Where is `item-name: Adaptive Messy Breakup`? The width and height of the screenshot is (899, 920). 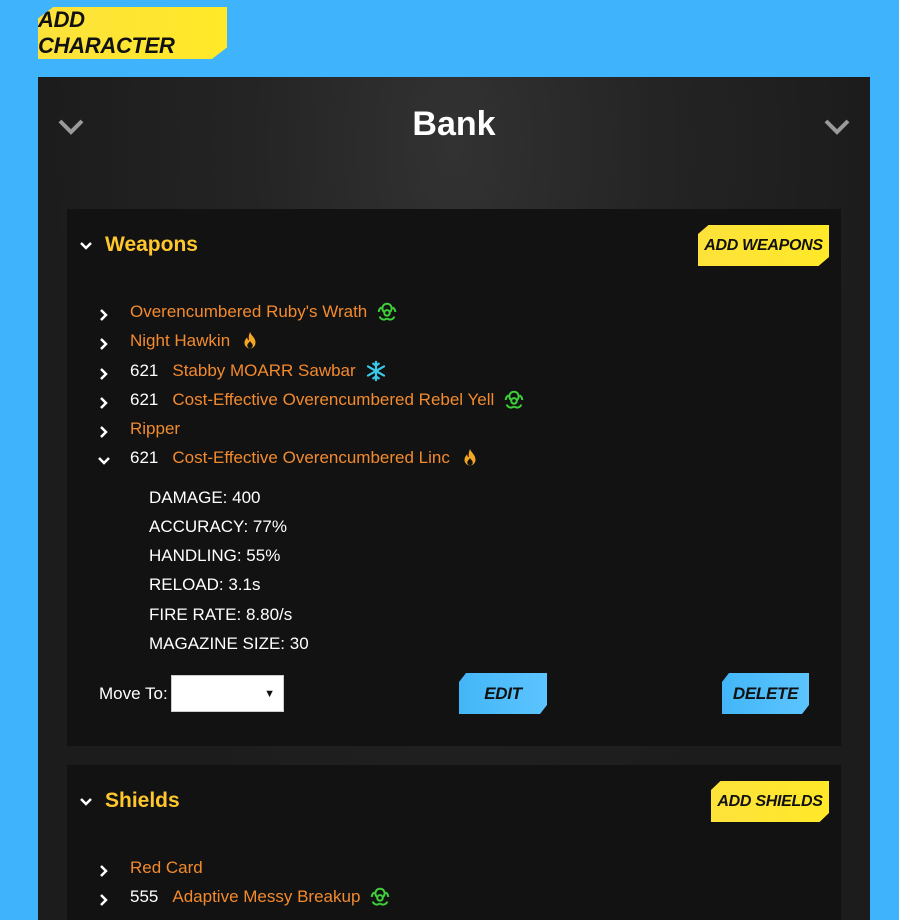 item-name: Adaptive Messy Breakup is located at coordinates (266, 897).